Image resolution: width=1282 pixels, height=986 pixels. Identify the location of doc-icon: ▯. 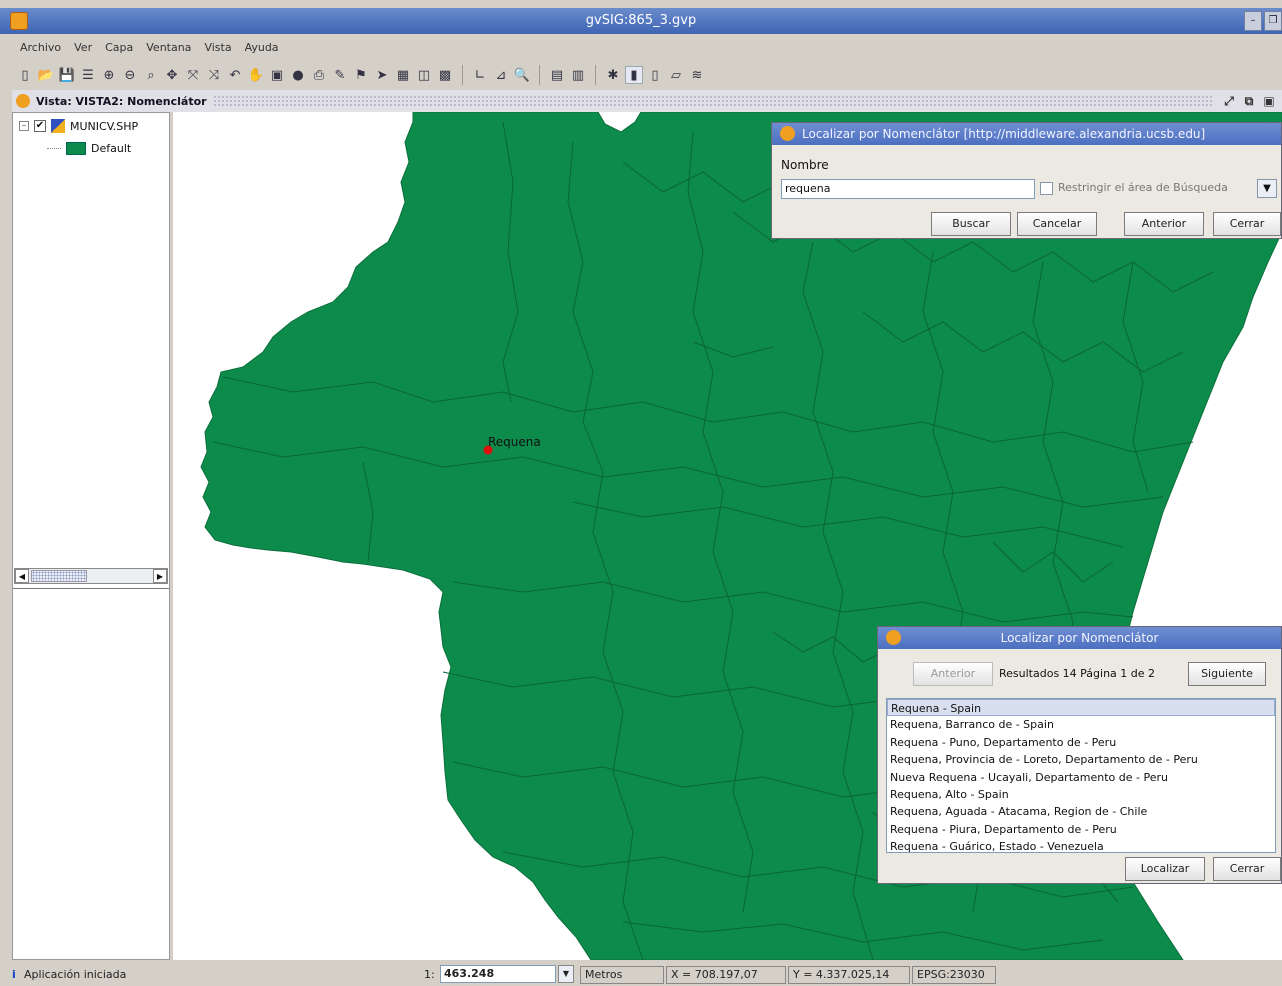
(655, 75).